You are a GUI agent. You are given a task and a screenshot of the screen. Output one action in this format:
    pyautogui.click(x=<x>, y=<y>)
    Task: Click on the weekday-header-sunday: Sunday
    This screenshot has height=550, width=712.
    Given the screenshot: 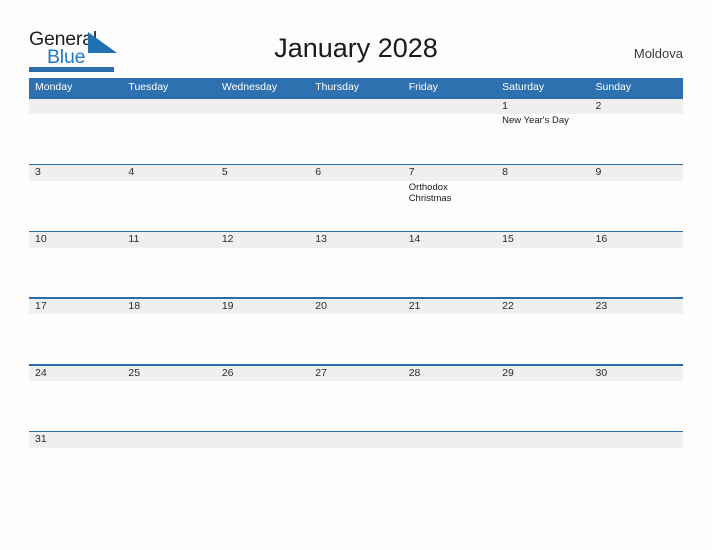 What is the action you would take?
    pyautogui.click(x=613, y=87)
    